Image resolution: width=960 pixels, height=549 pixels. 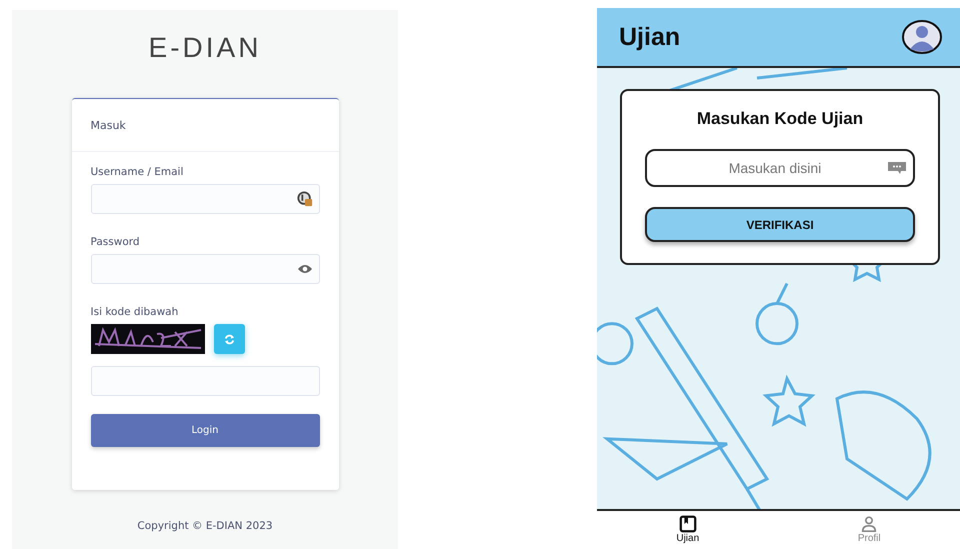 What do you see at coordinates (205, 269) in the screenshot?
I see `password-field` at bounding box center [205, 269].